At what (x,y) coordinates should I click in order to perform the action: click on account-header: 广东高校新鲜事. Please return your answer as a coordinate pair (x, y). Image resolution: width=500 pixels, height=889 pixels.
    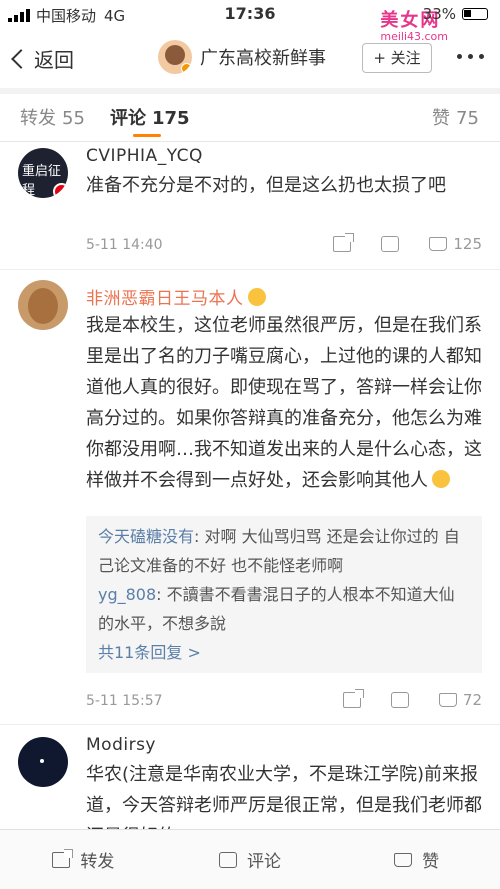
    Looking at the image, I should click on (242, 57).